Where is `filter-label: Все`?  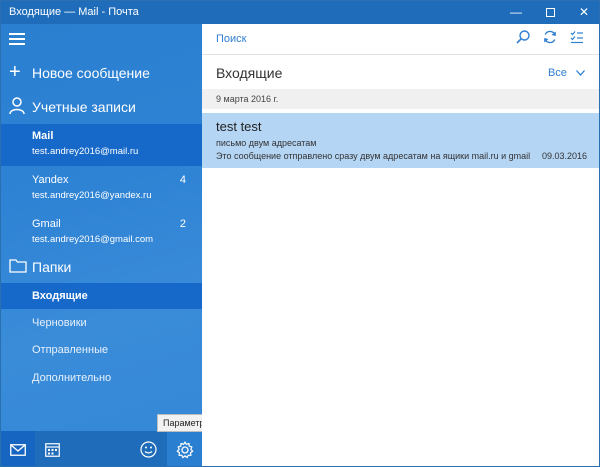
filter-label: Все is located at coordinates (557, 73).